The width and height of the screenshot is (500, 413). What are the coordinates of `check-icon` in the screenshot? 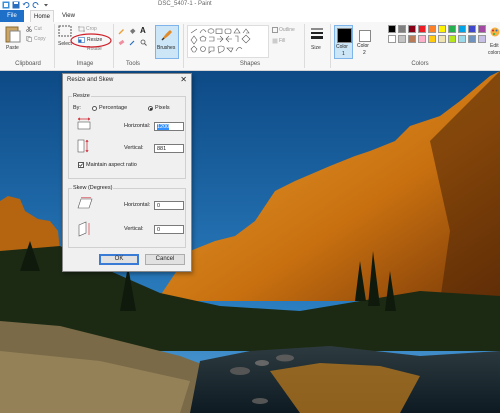 It's located at (81, 165).